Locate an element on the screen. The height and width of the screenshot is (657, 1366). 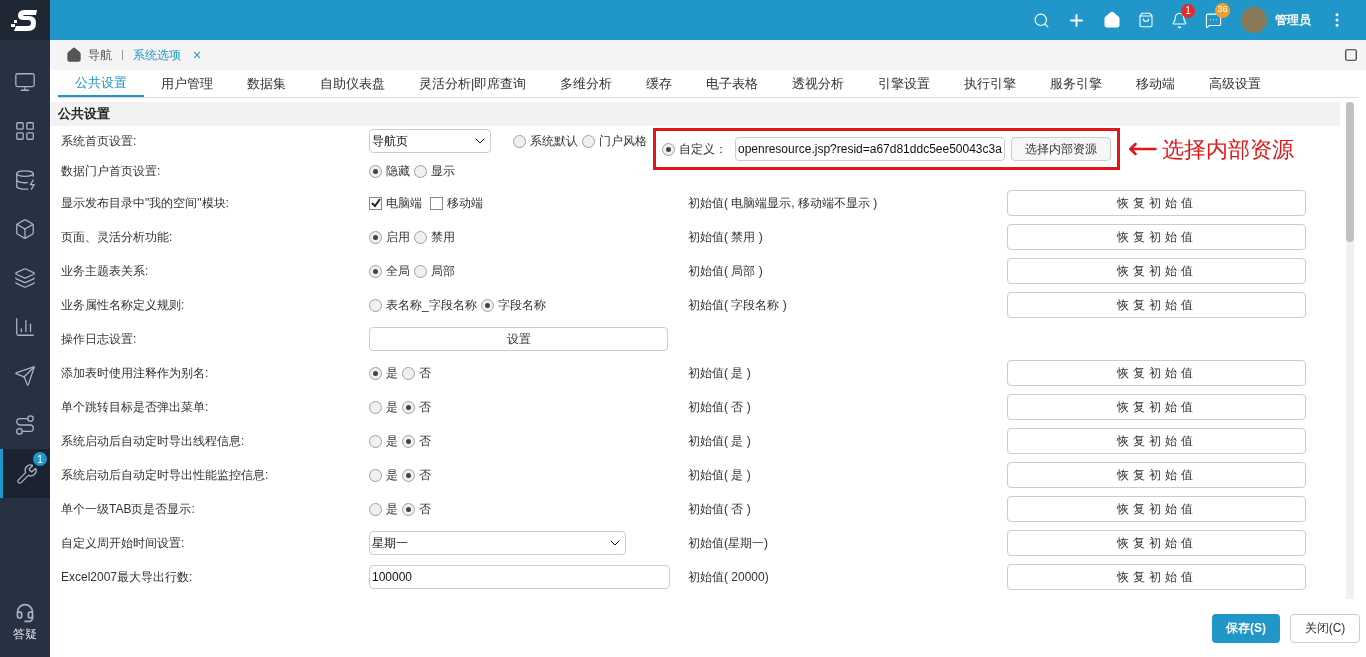
checkbox-option: 移动端 is located at coordinates (456, 203).